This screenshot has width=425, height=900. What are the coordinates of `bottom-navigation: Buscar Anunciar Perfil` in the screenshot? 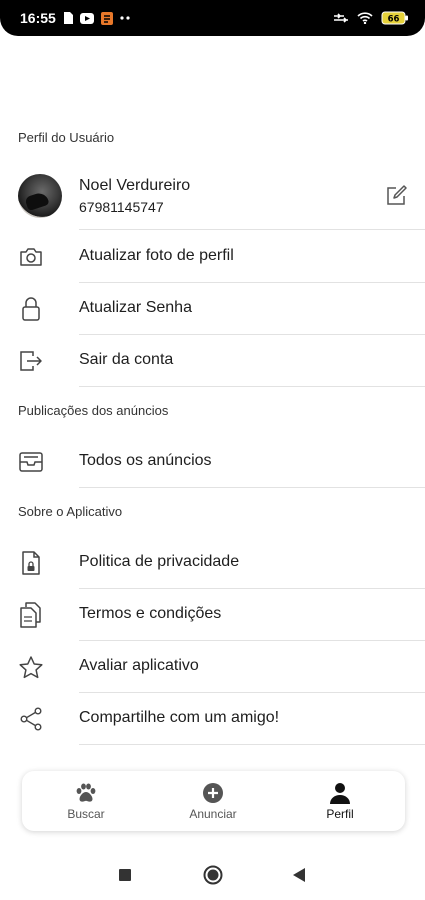 It's located at (213, 801).